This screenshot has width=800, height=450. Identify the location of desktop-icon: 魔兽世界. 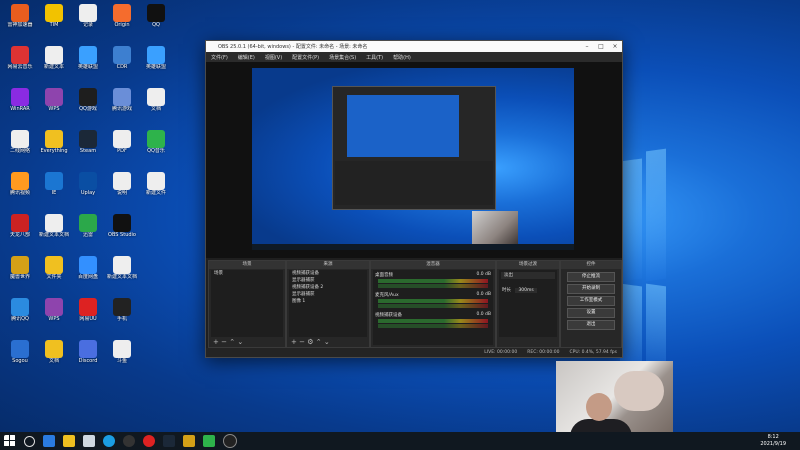
(20, 271).